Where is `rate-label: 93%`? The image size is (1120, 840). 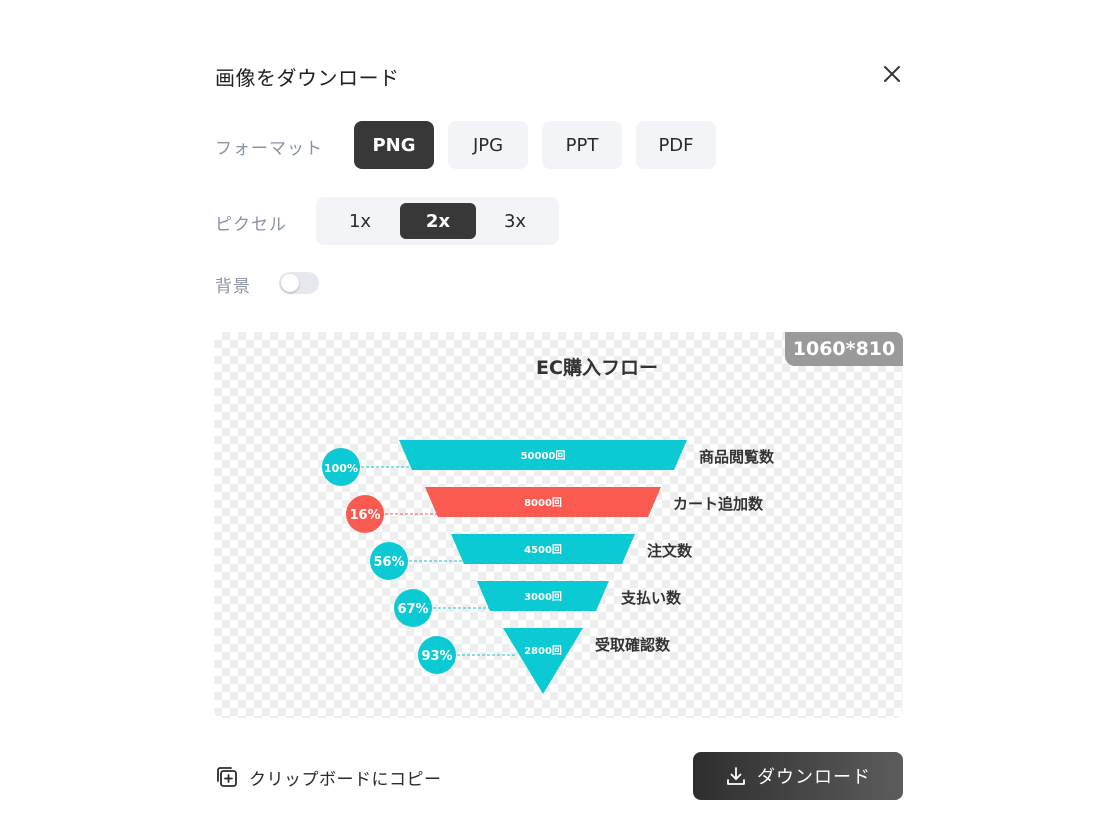 rate-label: 93% is located at coordinates (436, 656).